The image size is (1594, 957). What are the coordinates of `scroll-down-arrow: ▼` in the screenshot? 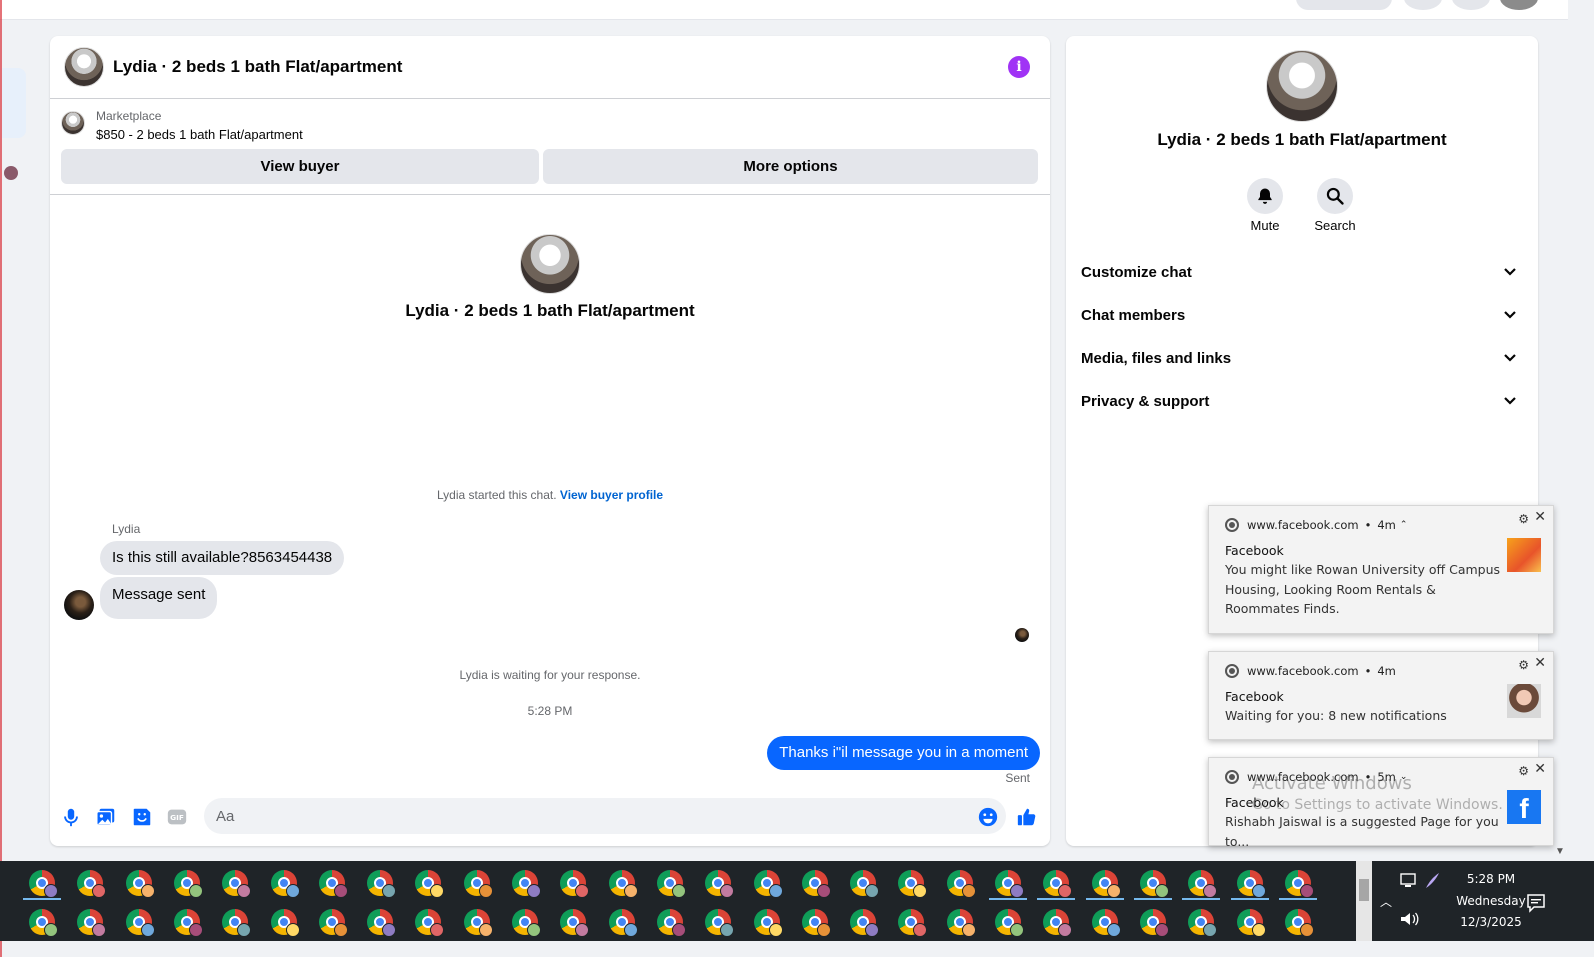 It's located at (1560, 851).